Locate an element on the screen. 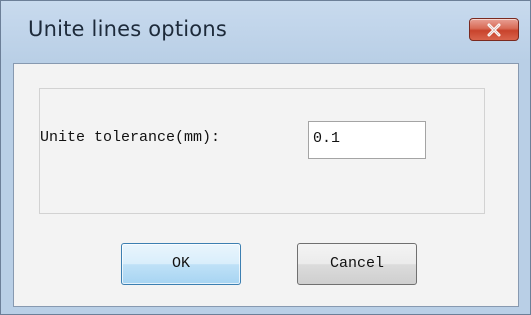  close-icon is located at coordinates (494, 30).